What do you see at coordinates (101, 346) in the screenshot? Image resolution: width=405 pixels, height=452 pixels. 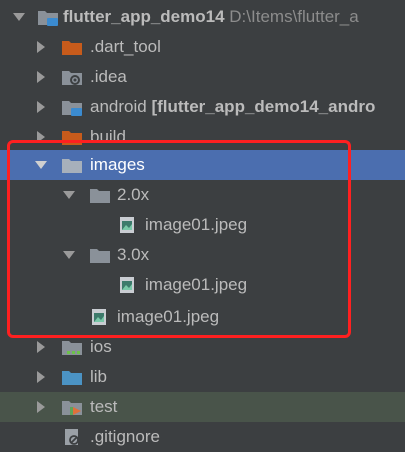 I see `folder-label: ios` at bounding box center [101, 346].